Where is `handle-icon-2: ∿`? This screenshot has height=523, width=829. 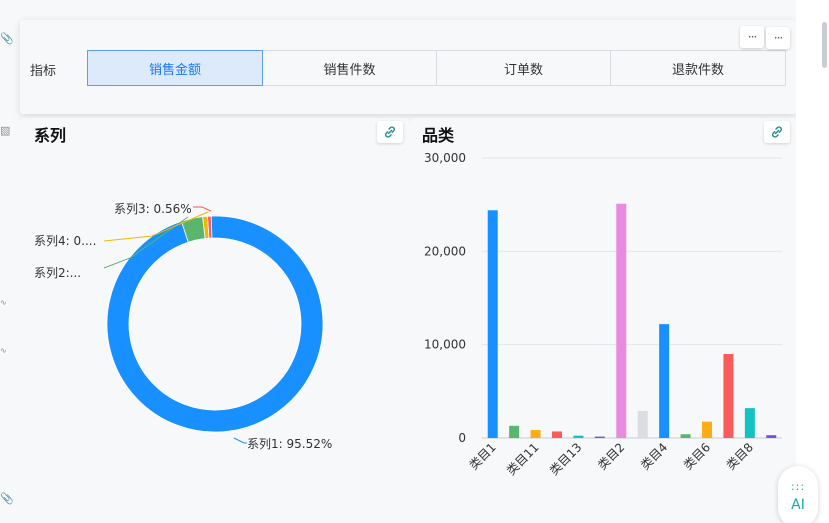
handle-icon-2: ∿ is located at coordinates (3, 350).